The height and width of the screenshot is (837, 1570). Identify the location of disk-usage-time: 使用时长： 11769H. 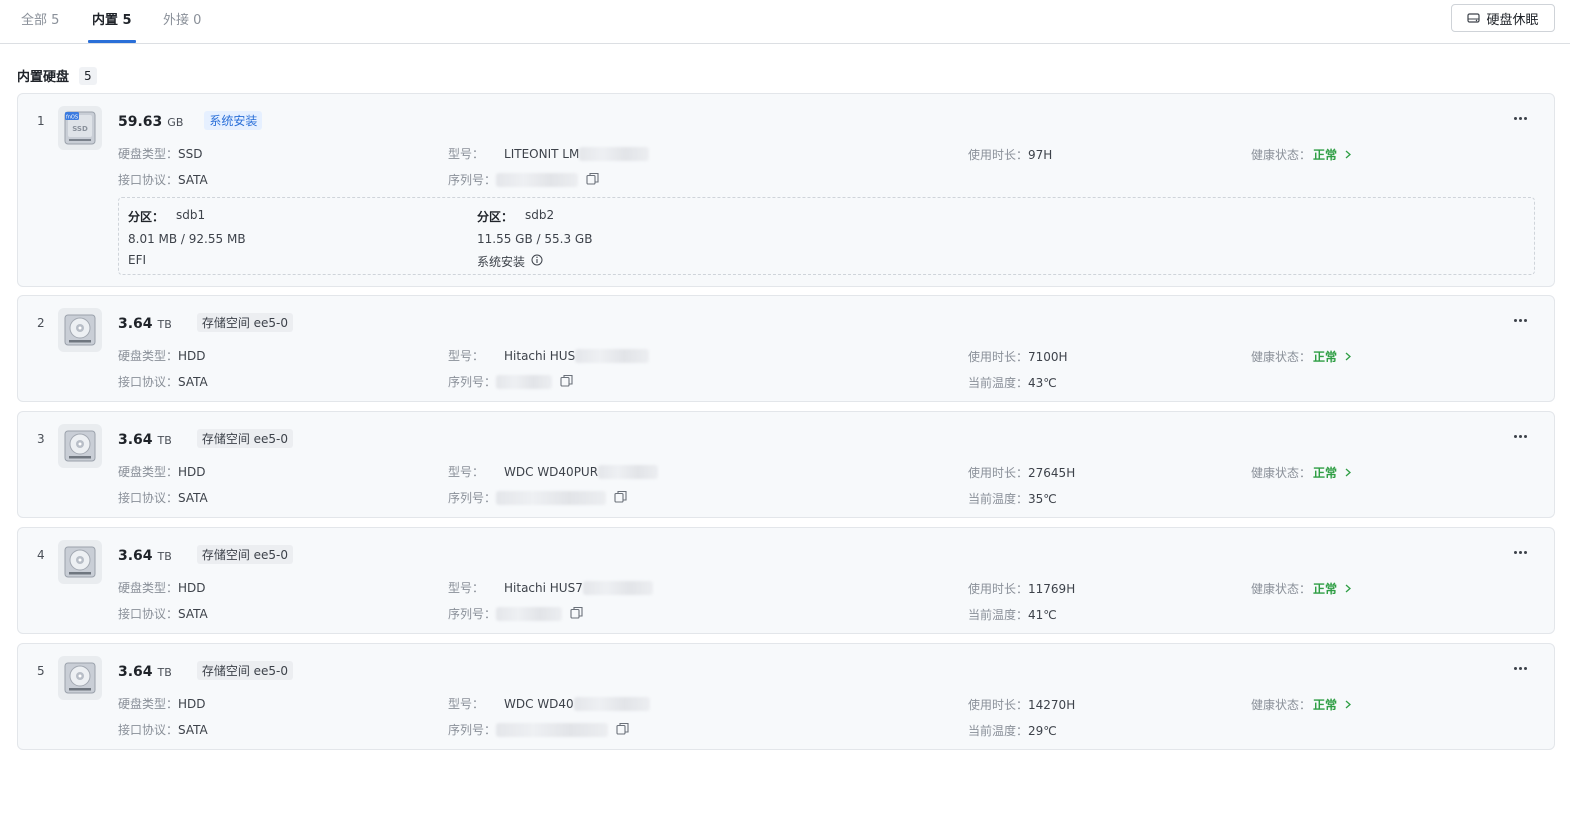
(1022, 589).